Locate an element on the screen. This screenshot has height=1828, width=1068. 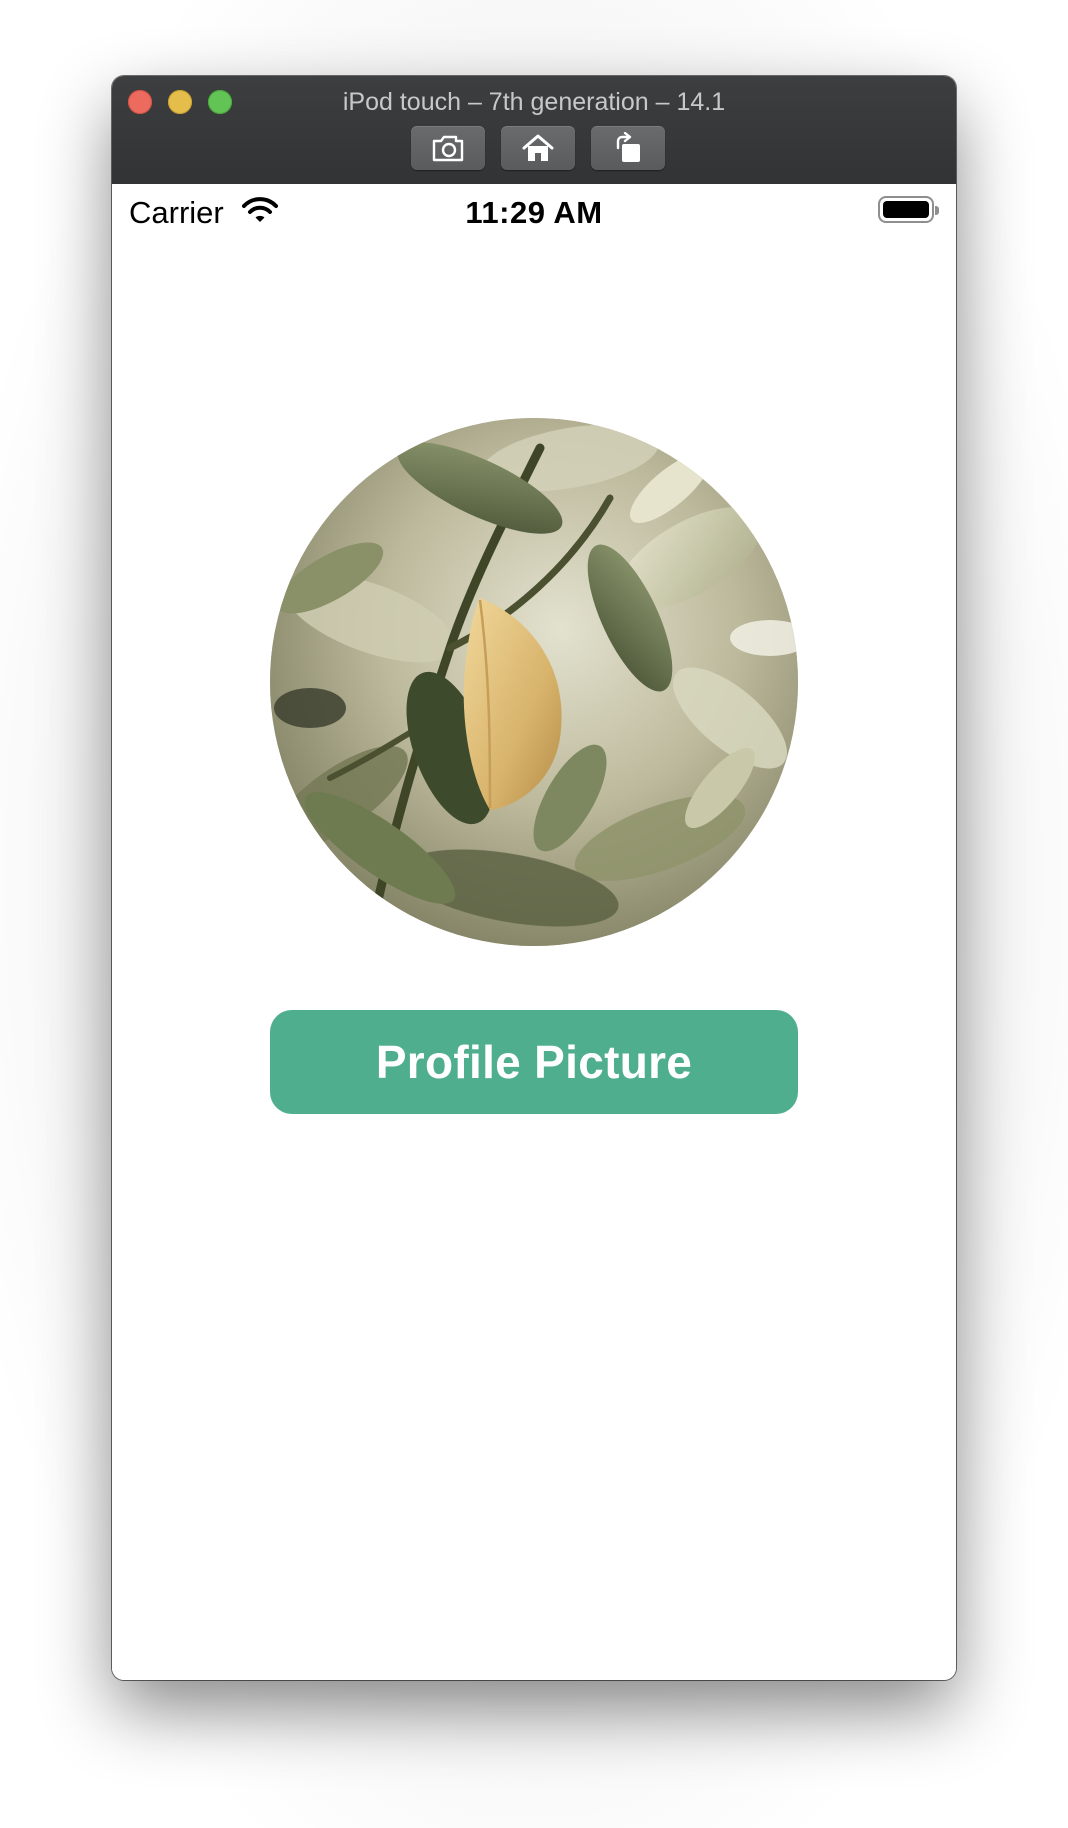
home-icon is located at coordinates (538, 147).